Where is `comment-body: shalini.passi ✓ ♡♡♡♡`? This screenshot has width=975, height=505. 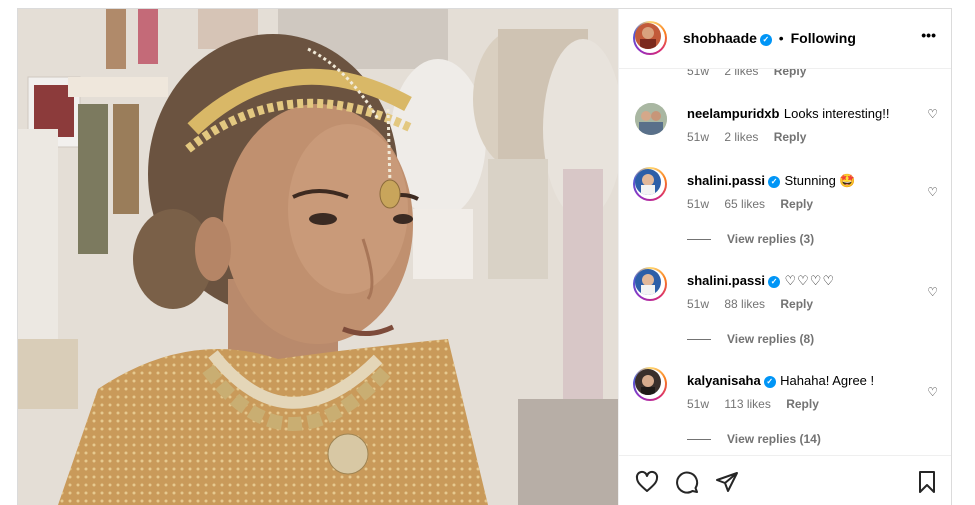
comment-body: shalini.passi ✓ ♡♡♡♡ is located at coordinates (761, 281).